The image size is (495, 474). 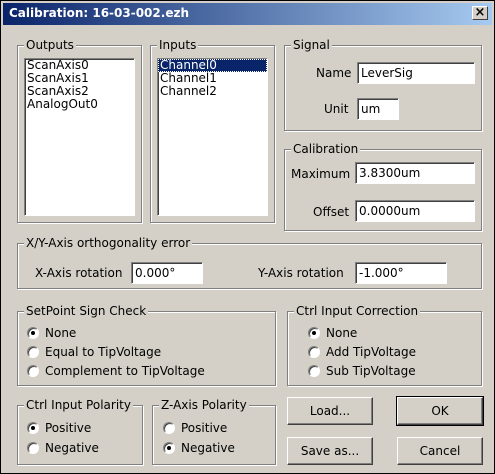 I want to click on correction-sub-radio: Sub TipVoltage, so click(x=362, y=371).